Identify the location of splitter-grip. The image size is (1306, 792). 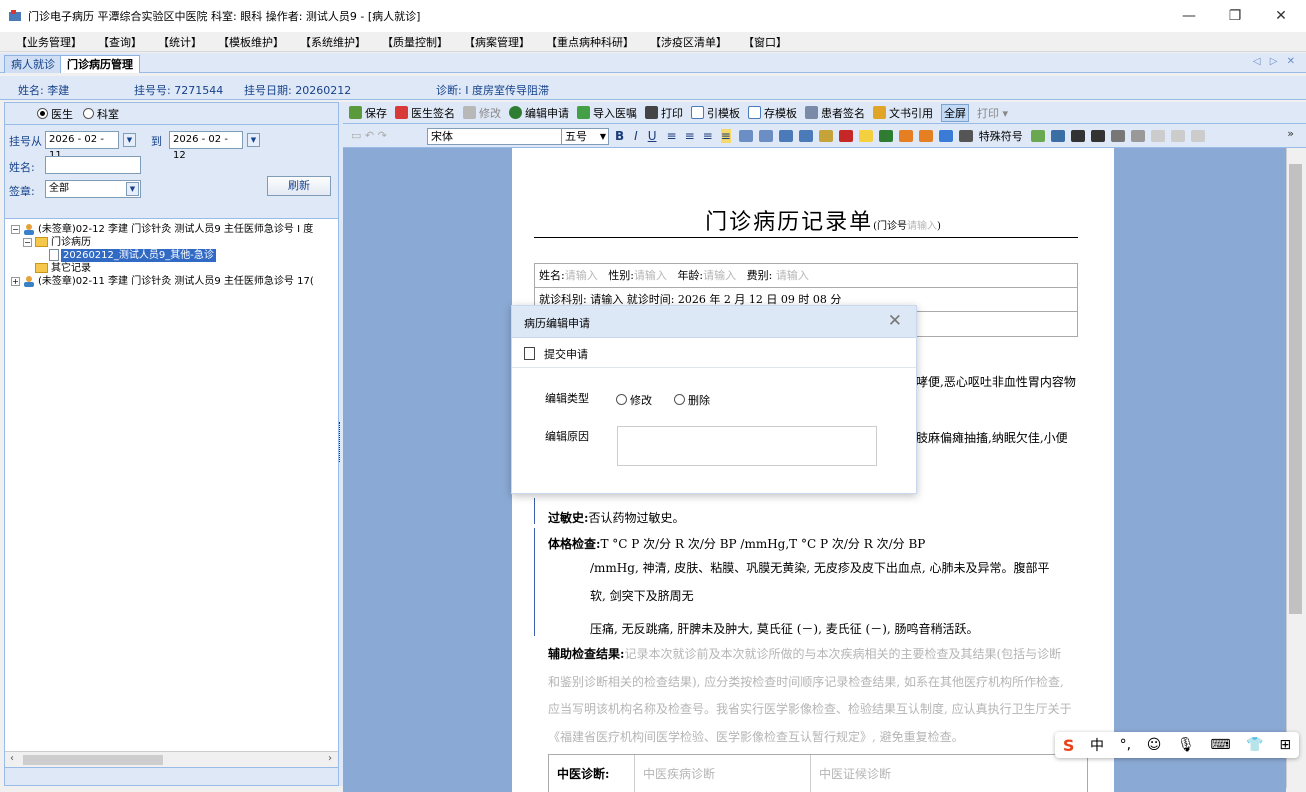
(340, 442).